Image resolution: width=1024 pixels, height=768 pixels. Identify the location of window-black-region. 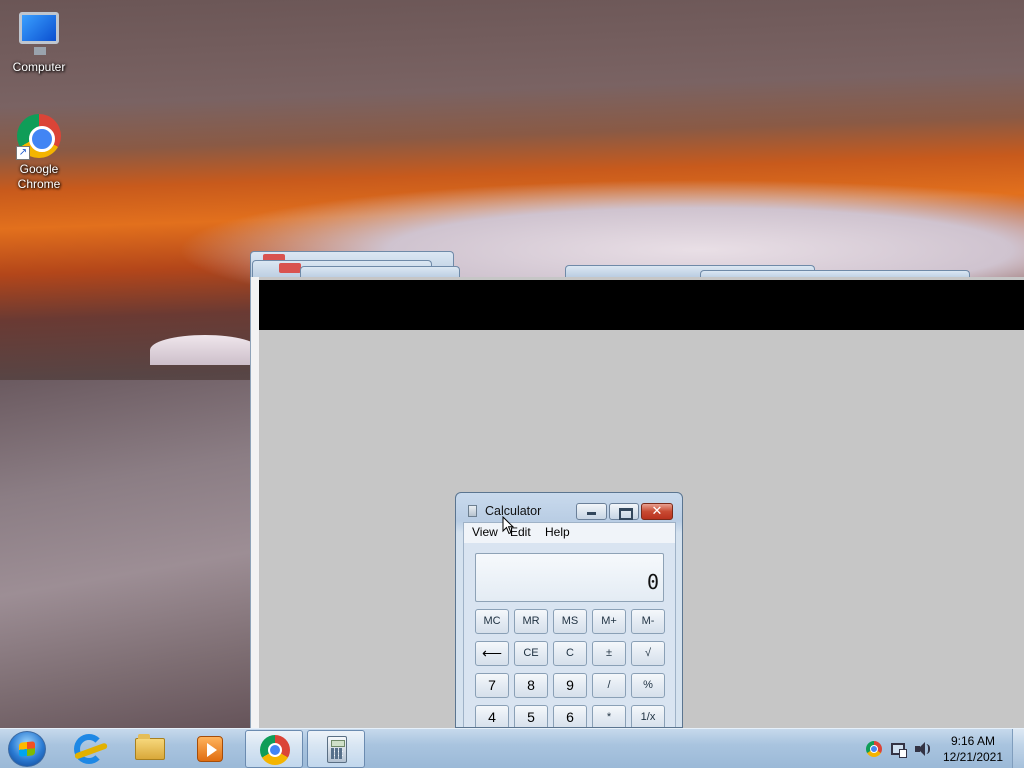
(641, 305).